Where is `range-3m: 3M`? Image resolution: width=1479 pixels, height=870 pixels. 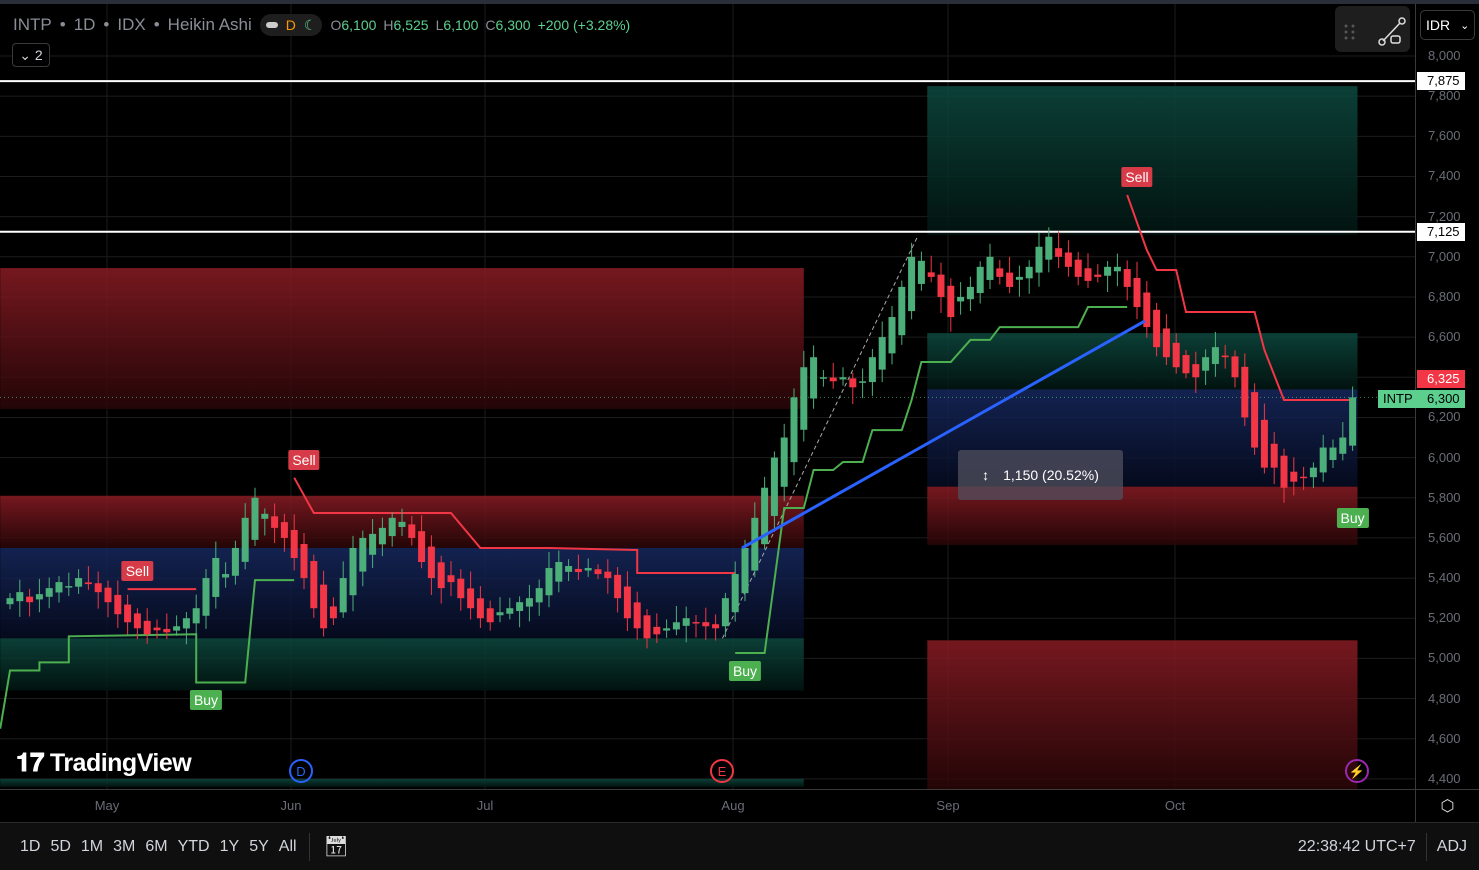 range-3m: 3M is located at coordinates (124, 847).